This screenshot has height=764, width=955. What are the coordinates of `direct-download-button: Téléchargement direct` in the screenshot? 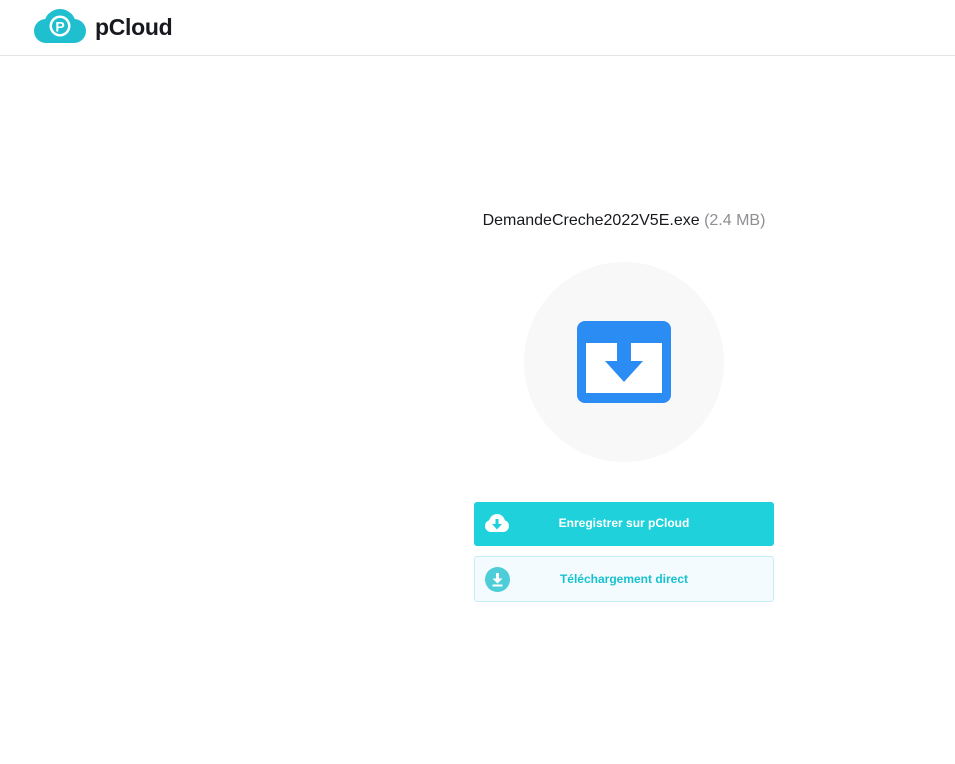 It's located at (624, 579).